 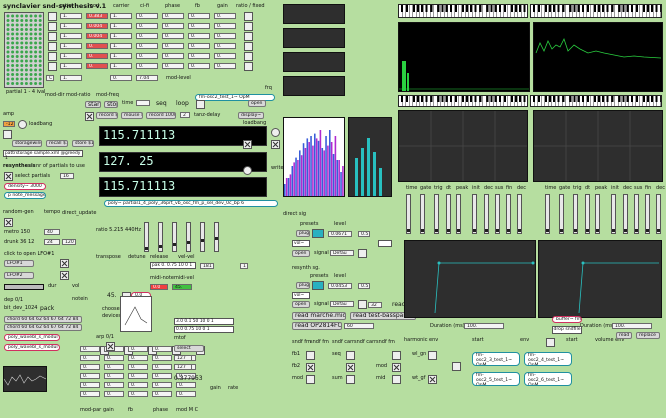 What do you see at coordinates (52, 16) in the screenshot?
I see `row-toggle` at bounding box center [52, 16].